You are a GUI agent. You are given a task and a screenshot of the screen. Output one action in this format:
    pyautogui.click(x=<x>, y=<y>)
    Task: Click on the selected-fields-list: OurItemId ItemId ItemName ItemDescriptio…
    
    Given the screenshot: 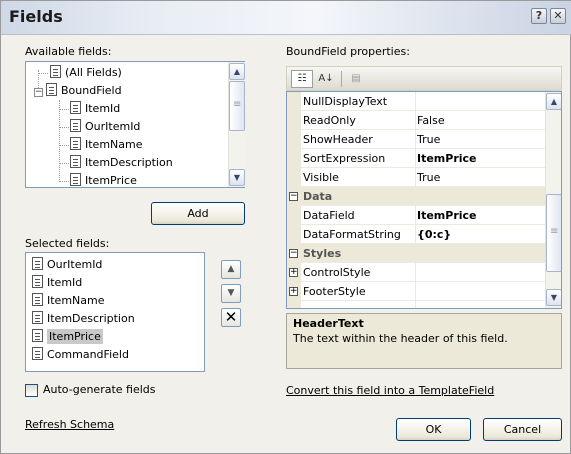 What is the action you would take?
    pyautogui.click(x=115, y=312)
    